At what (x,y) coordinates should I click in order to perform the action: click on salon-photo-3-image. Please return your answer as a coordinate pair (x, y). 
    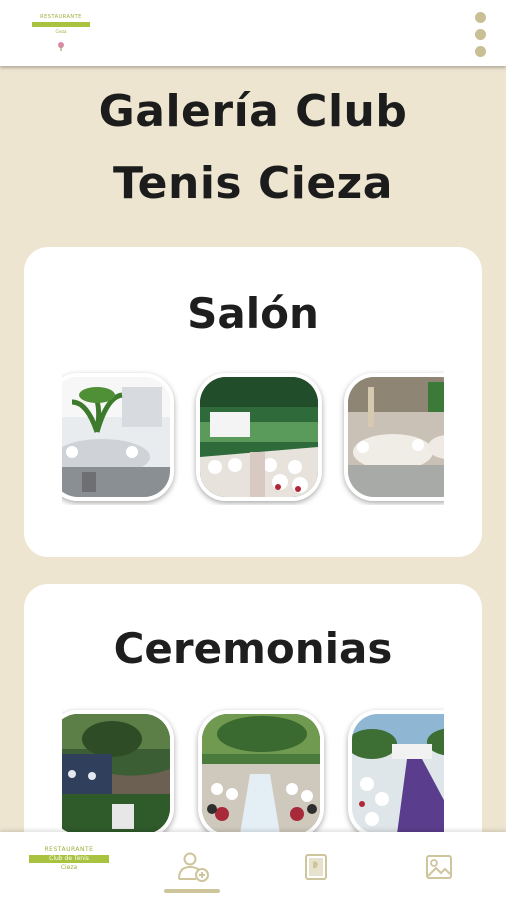
    Looking at the image, I should click on (396, 437).